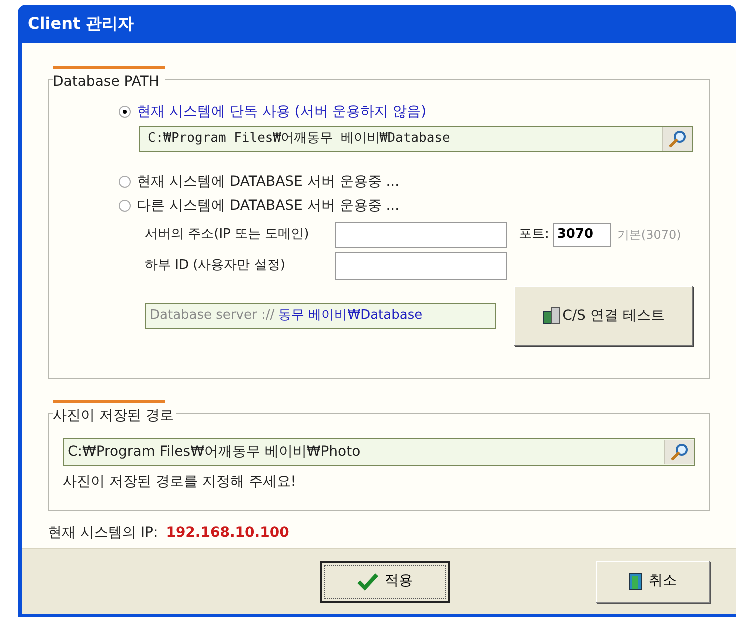 This screenshot has width=736, height=619. Describe the element at coordinates (421, 235) in the screenshot. I see `server-address-field` at that location.